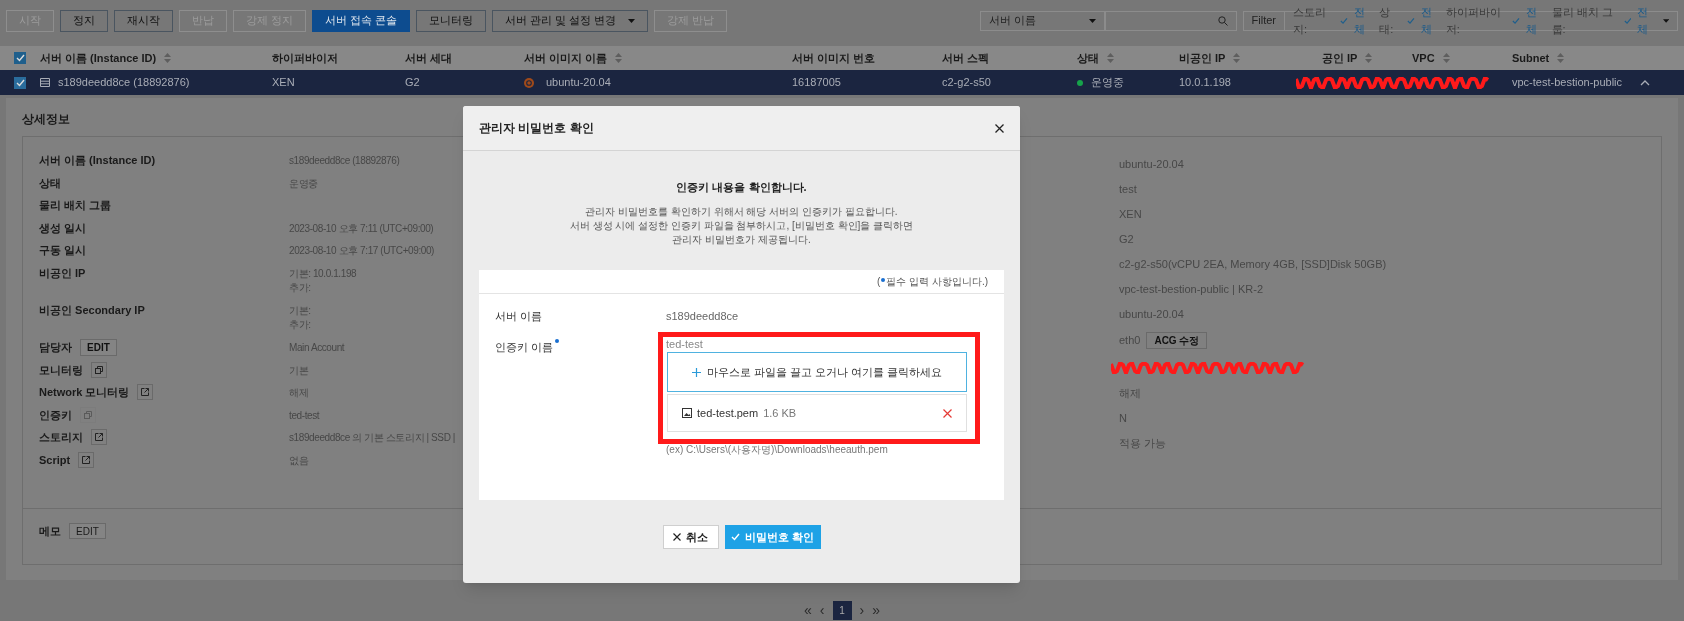 The width and height of the screenshot is (1684, 621). Describe the element at coordinates (1222, 20) in the screenshot. I see `search-icon` at that location.